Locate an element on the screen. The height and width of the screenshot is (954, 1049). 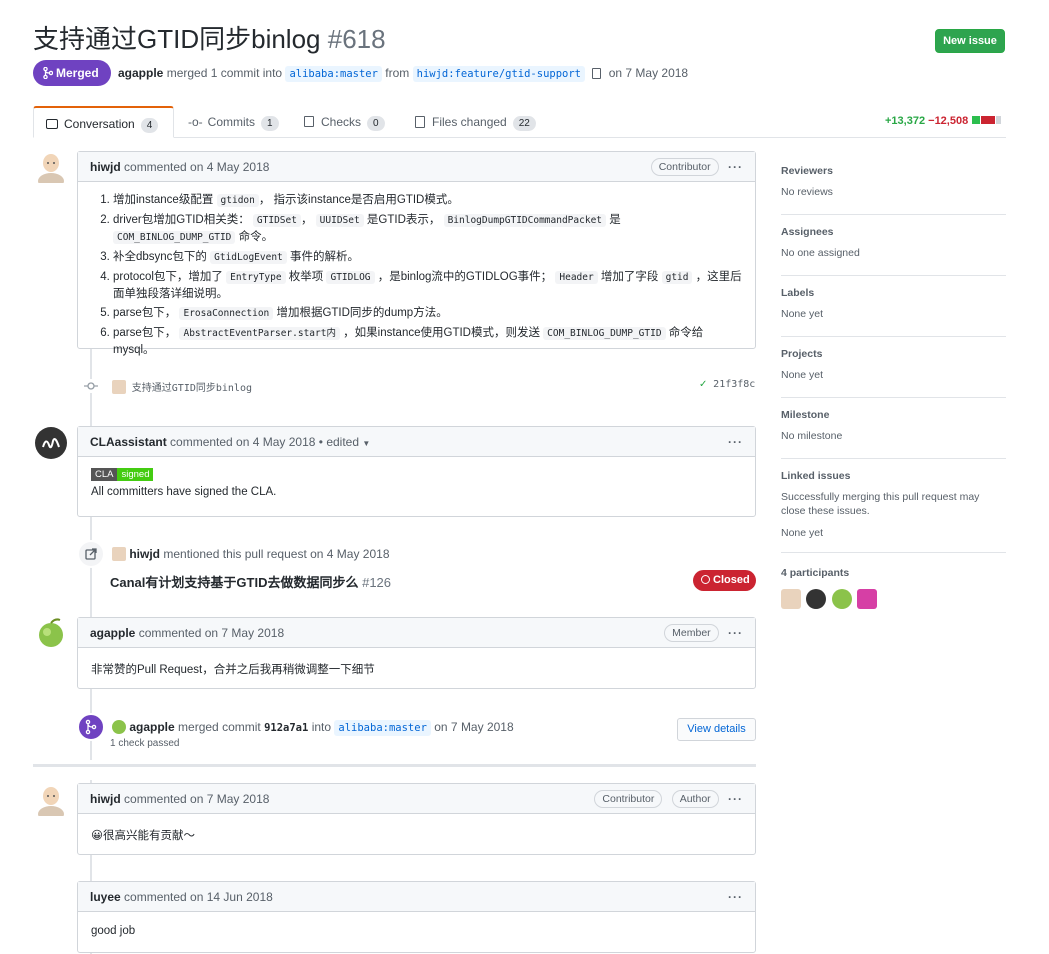
referenced-issue: Canal有计划支持基于GTID去做数据同步么 #126 is located at coordinates (250, 581).